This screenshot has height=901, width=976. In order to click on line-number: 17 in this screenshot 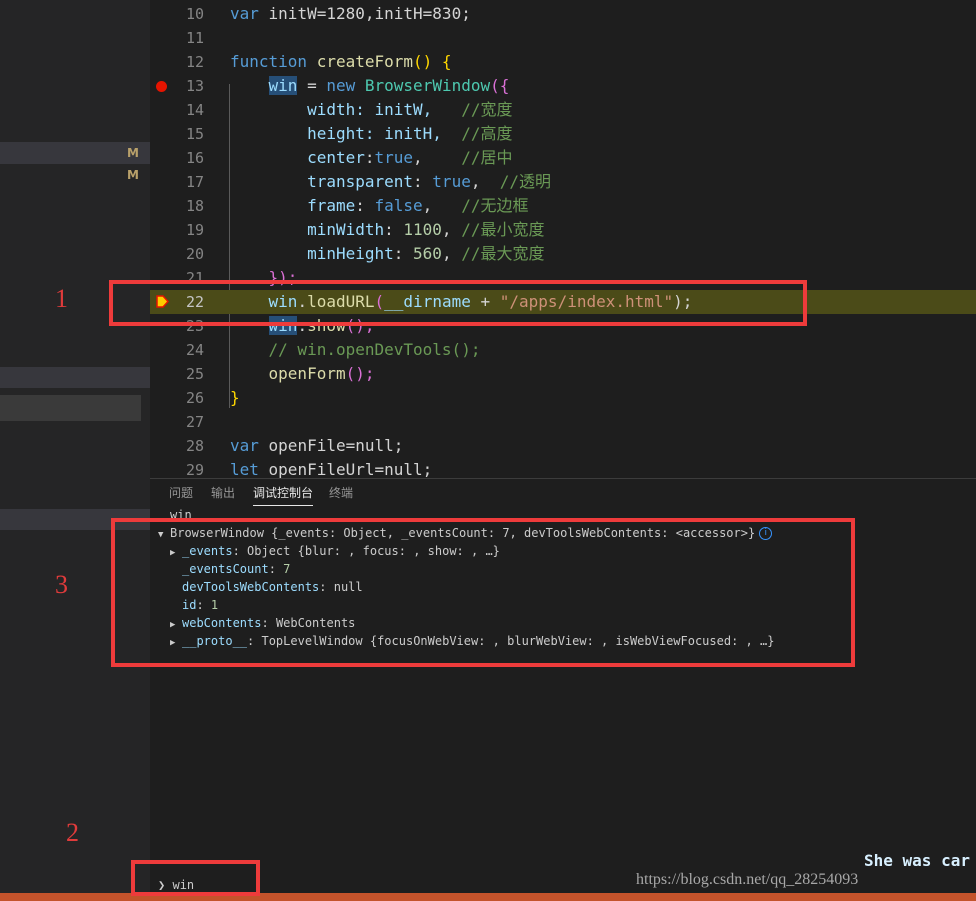, I will do `click(194, 182)`.